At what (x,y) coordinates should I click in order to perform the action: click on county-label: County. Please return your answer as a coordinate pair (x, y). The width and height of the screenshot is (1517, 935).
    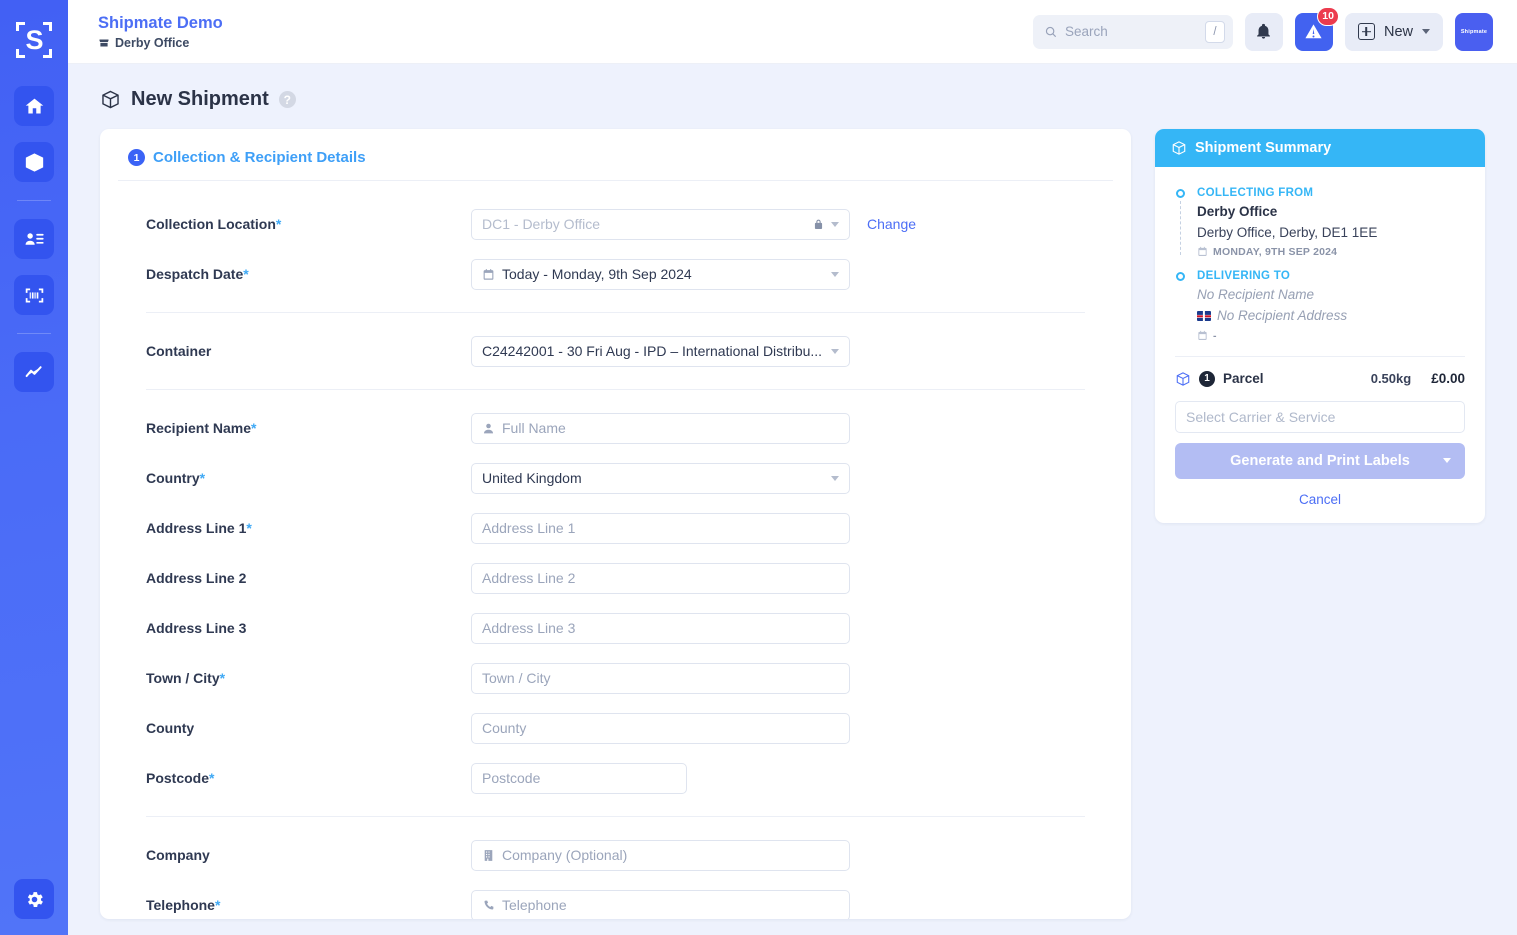
    Looking at the image, I should click on (308, 728).